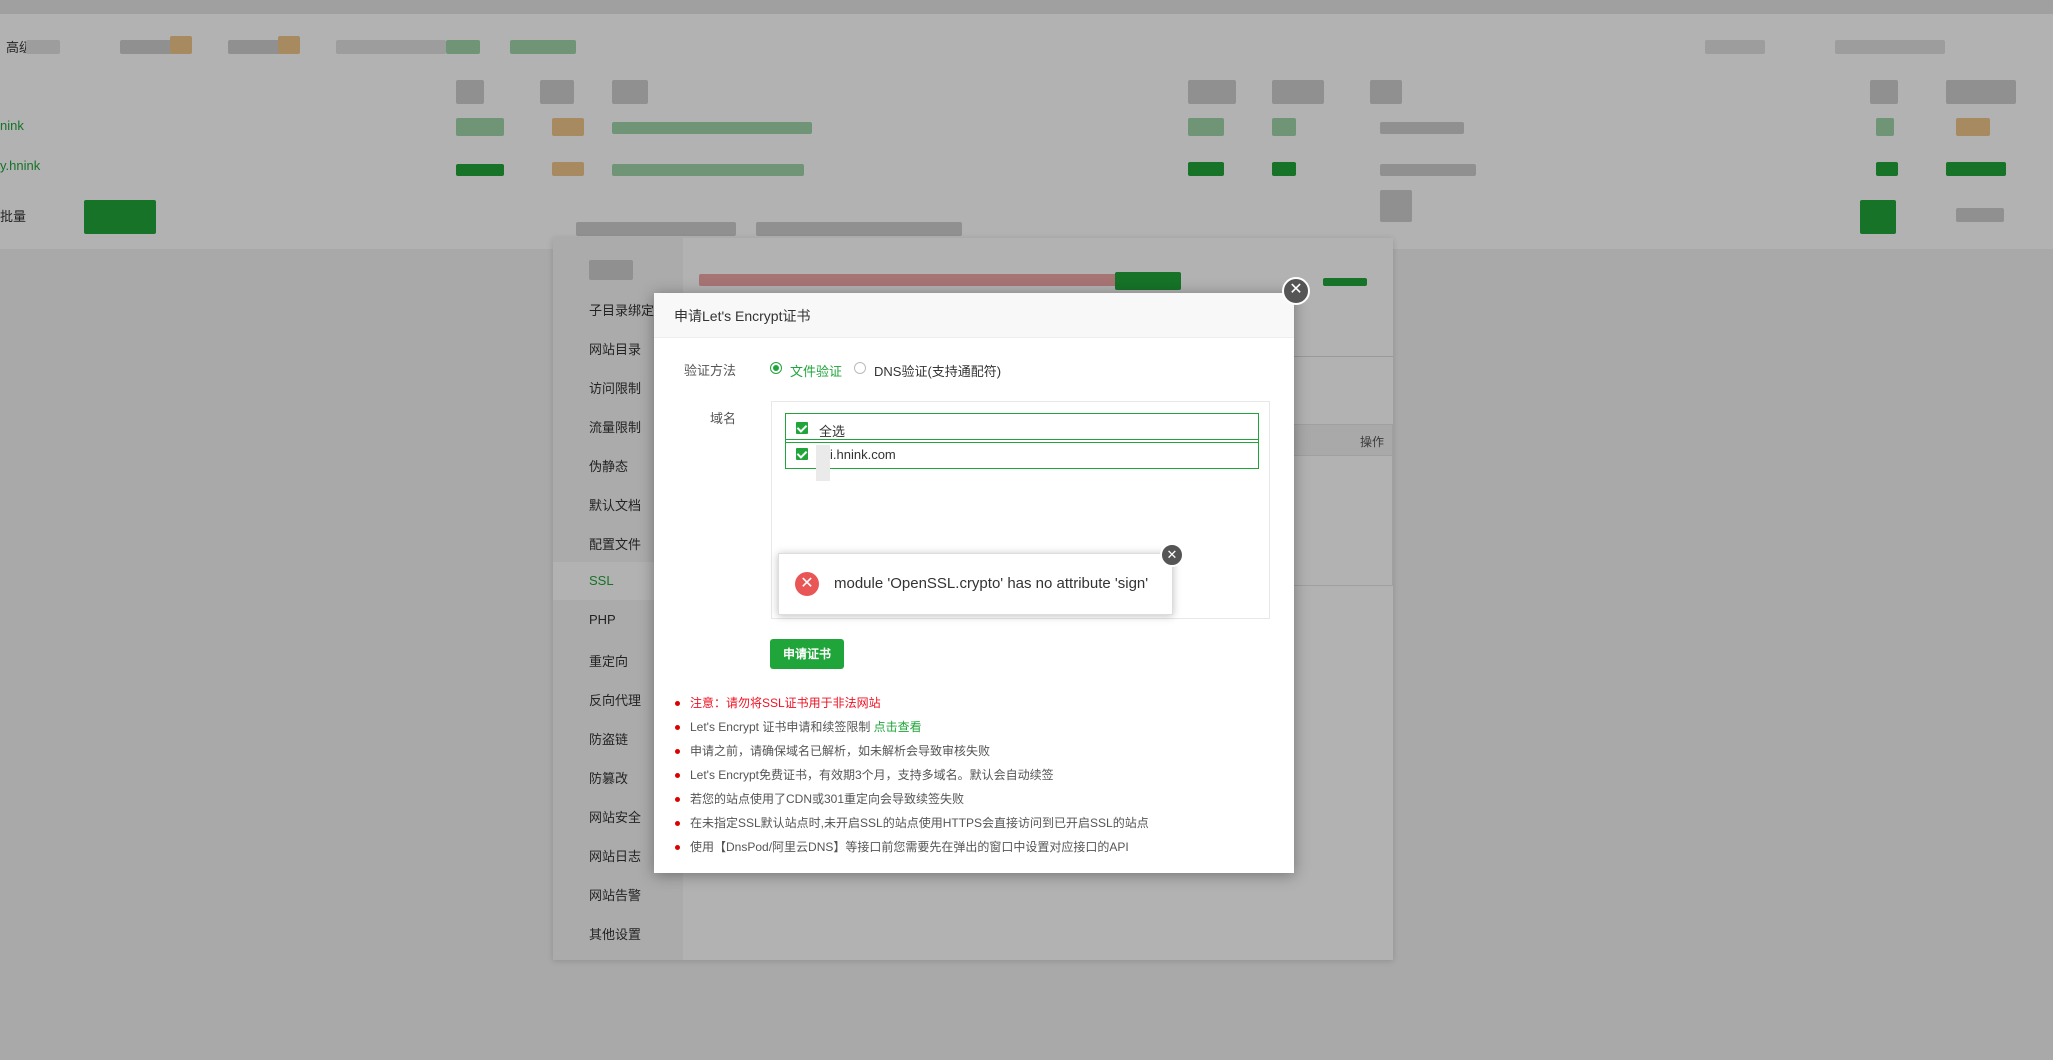 This screenshot has width=2053, height=1060. What do you see at coordinates (860, 368) in the screenshot?
I see `radio-dns-verify` at bounding box center [860, 368].